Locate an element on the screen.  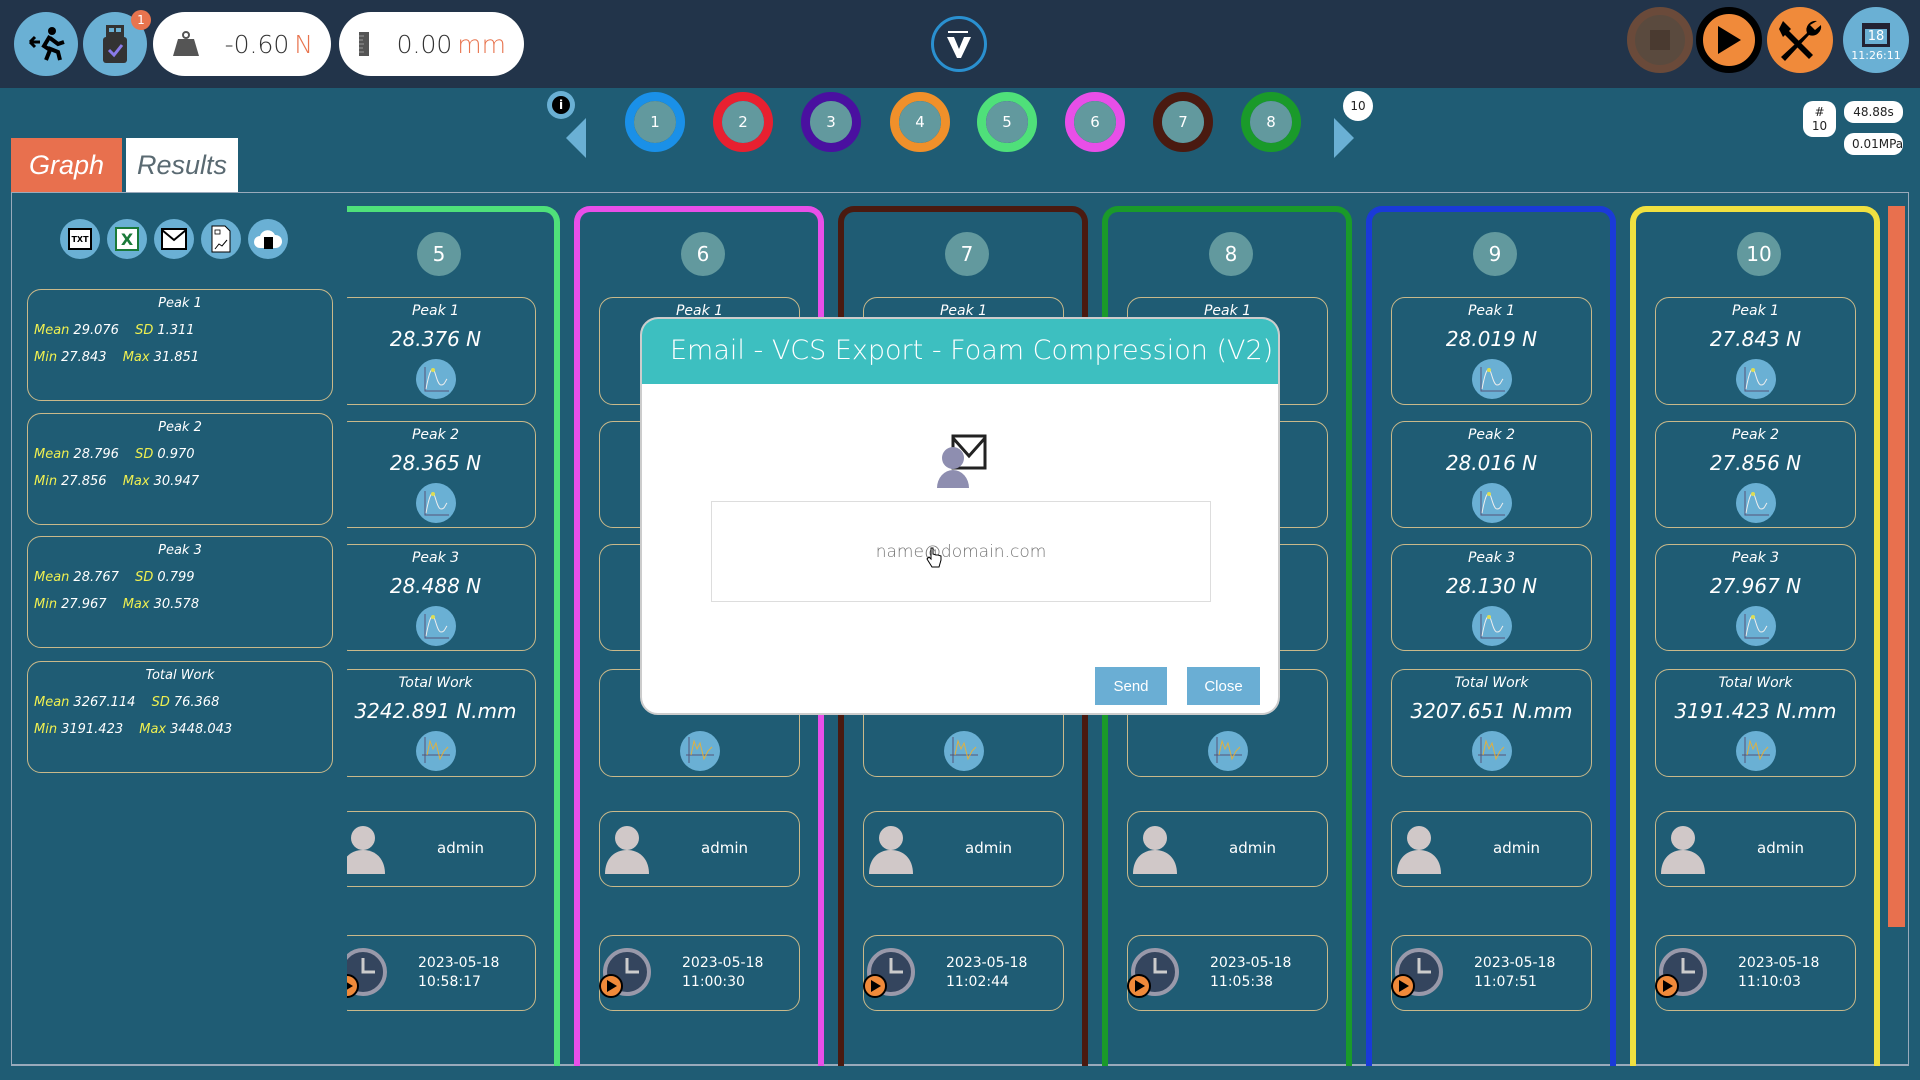
sample-number: 9 is located at coordinates (1495, 254).